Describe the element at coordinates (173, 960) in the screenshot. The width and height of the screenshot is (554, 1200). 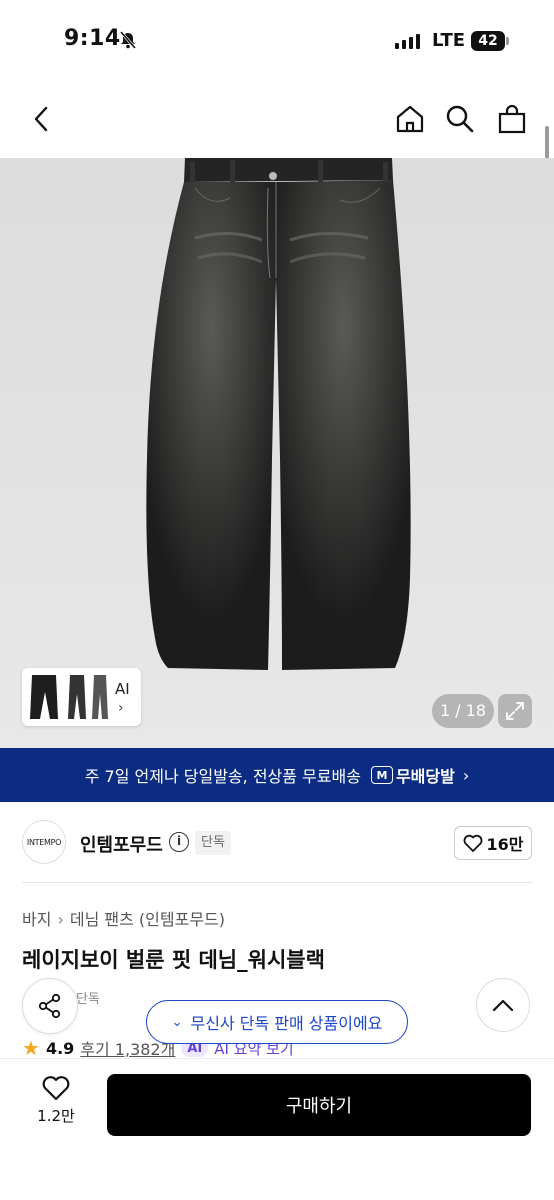
I see `product-title: 레이지보이 벌룬 핏 데님_워시블랙` at that location.